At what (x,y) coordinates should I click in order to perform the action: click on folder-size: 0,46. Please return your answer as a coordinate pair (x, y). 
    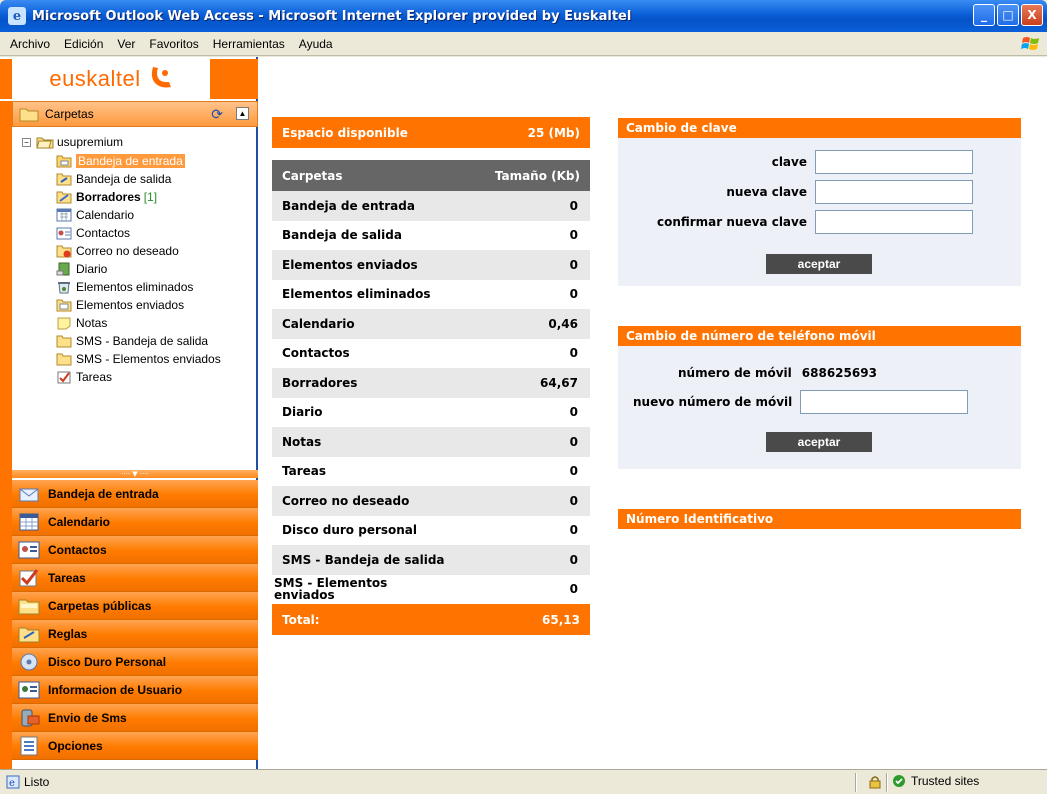
    Looking at the image, I should click on (563, 323).